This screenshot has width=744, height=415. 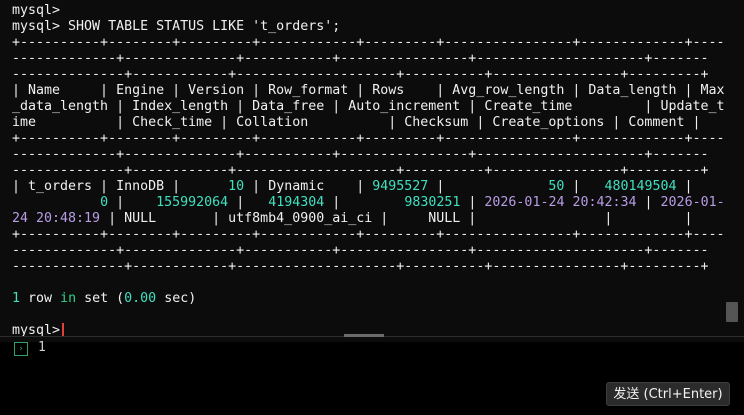 I want to click on scrollbar-track, so click(x=734, y=168).